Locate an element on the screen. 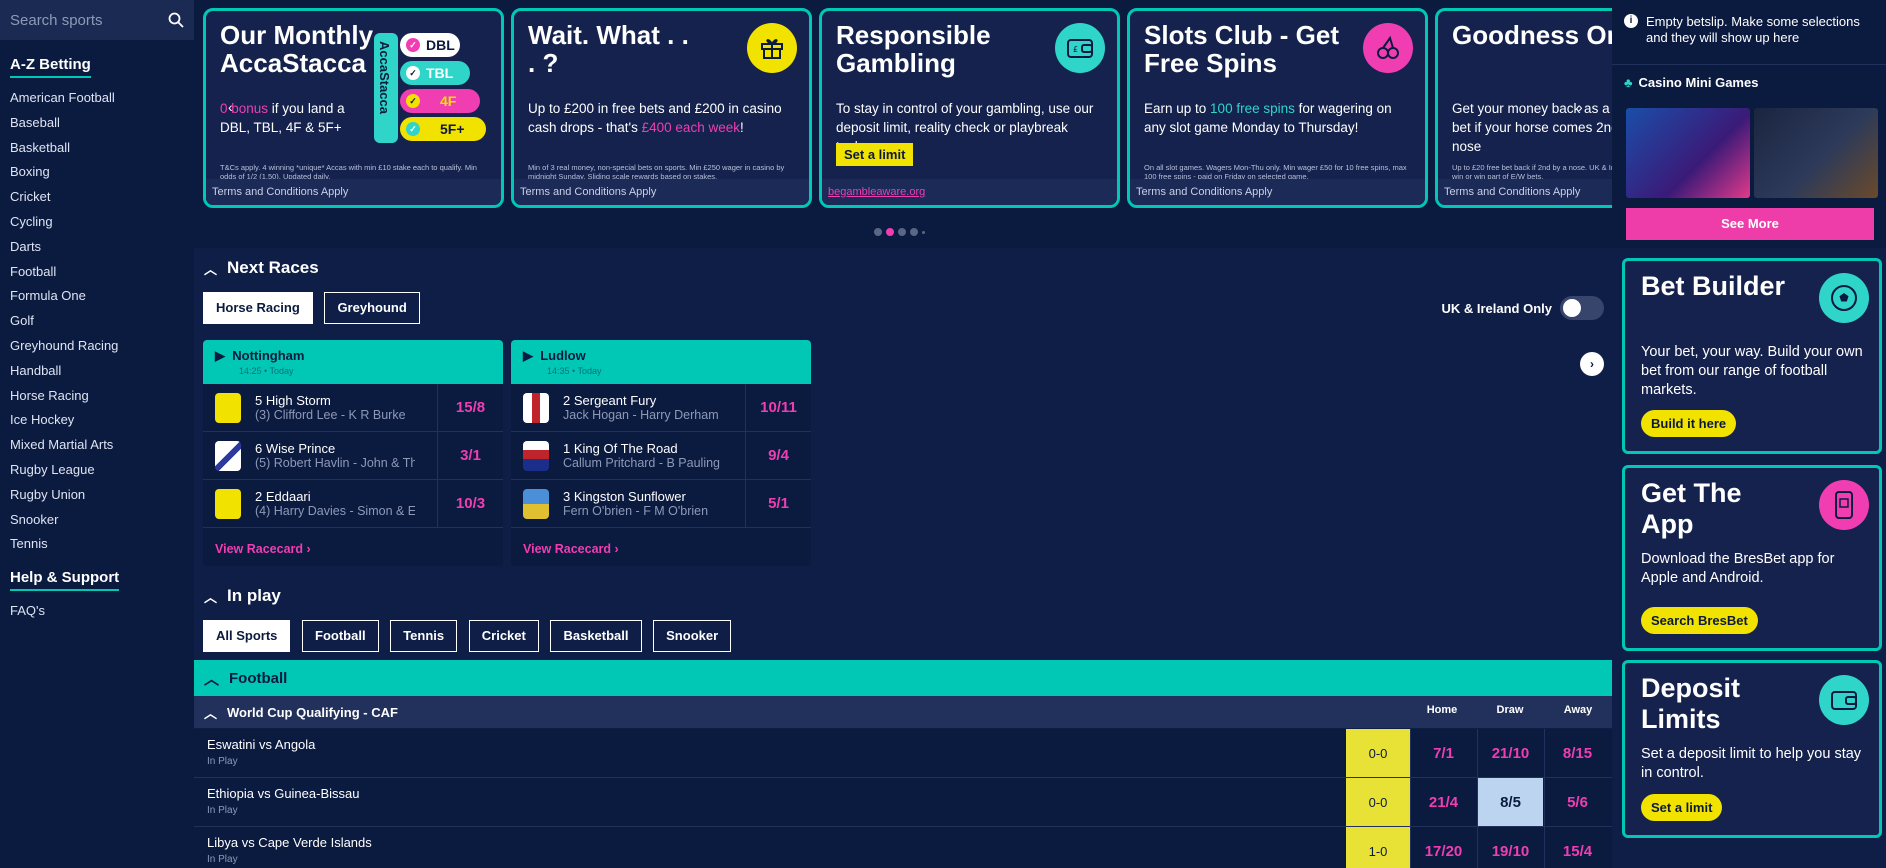 The height and width of the screenshot is (868, 1886). search-bar is located at coordinates (97, 20).